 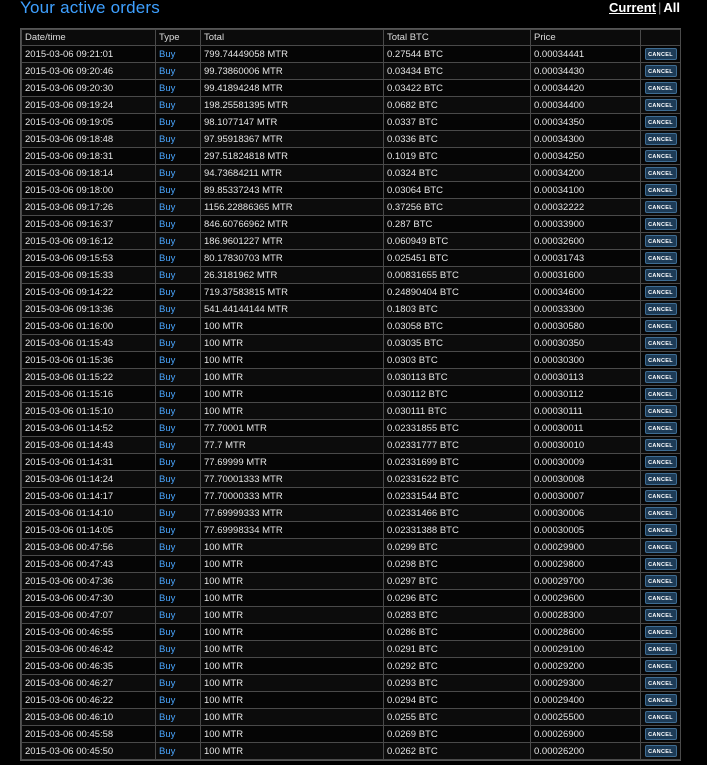 What do you see at coordinates (88, 445) in the screenshot?
I see `cell-datetime: 2015-03-06 01:14:43` at bounding box center [88, 445].